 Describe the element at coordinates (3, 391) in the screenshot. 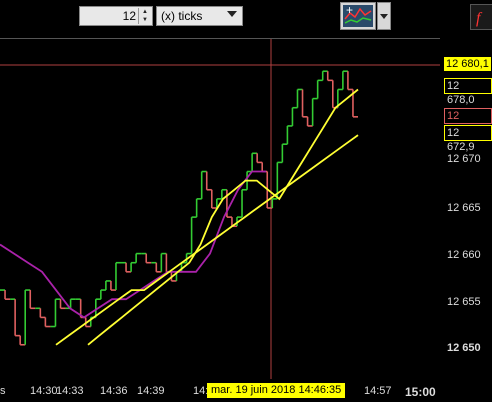

I see `time-axis-edge-label: s` at that location.